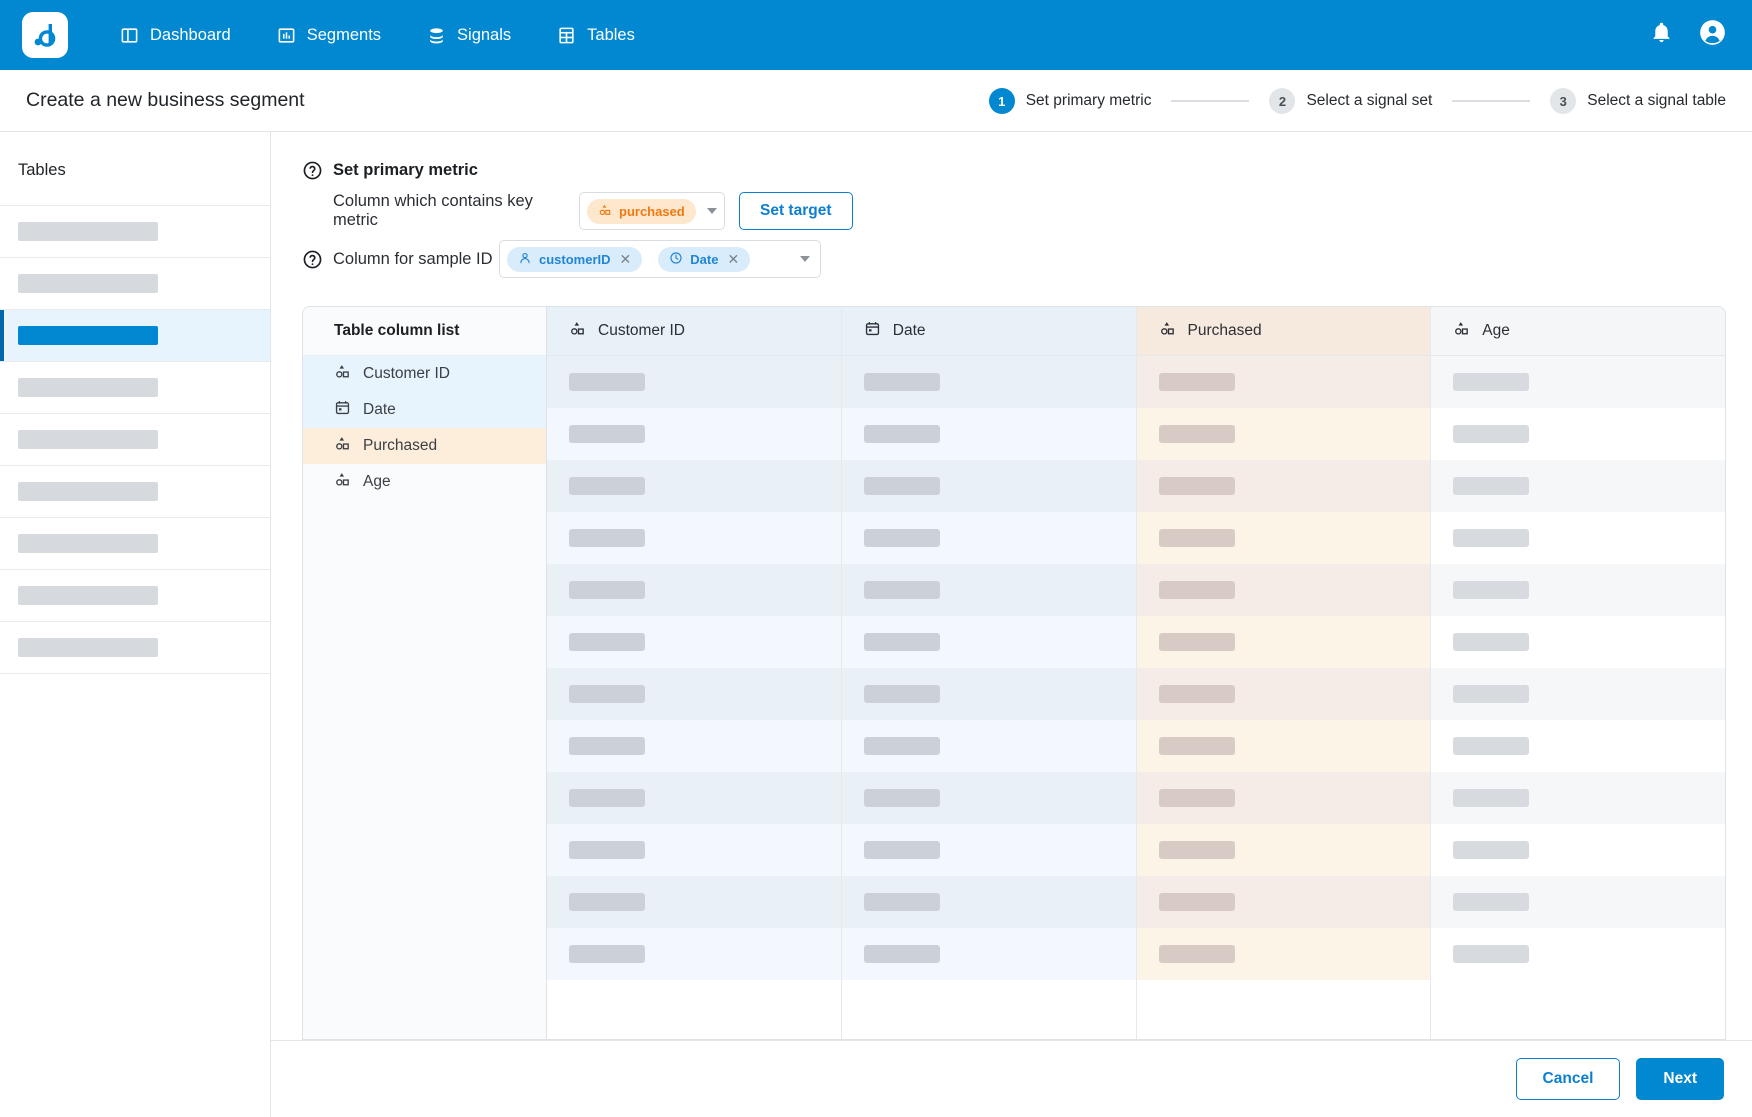 The width and height of the screenshot is (1752, 1117). I want to click on nav-item-tables: Tables, so click(596, 35).